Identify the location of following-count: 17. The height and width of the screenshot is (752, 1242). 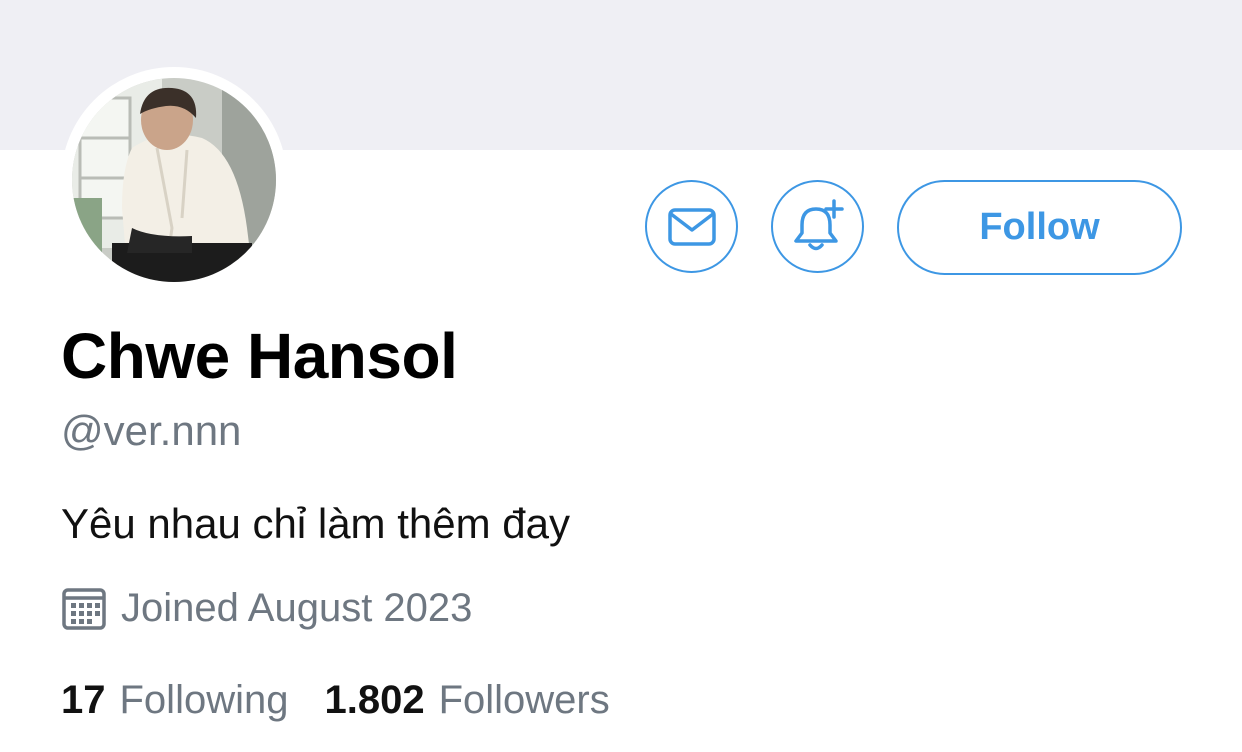
(83, 700).